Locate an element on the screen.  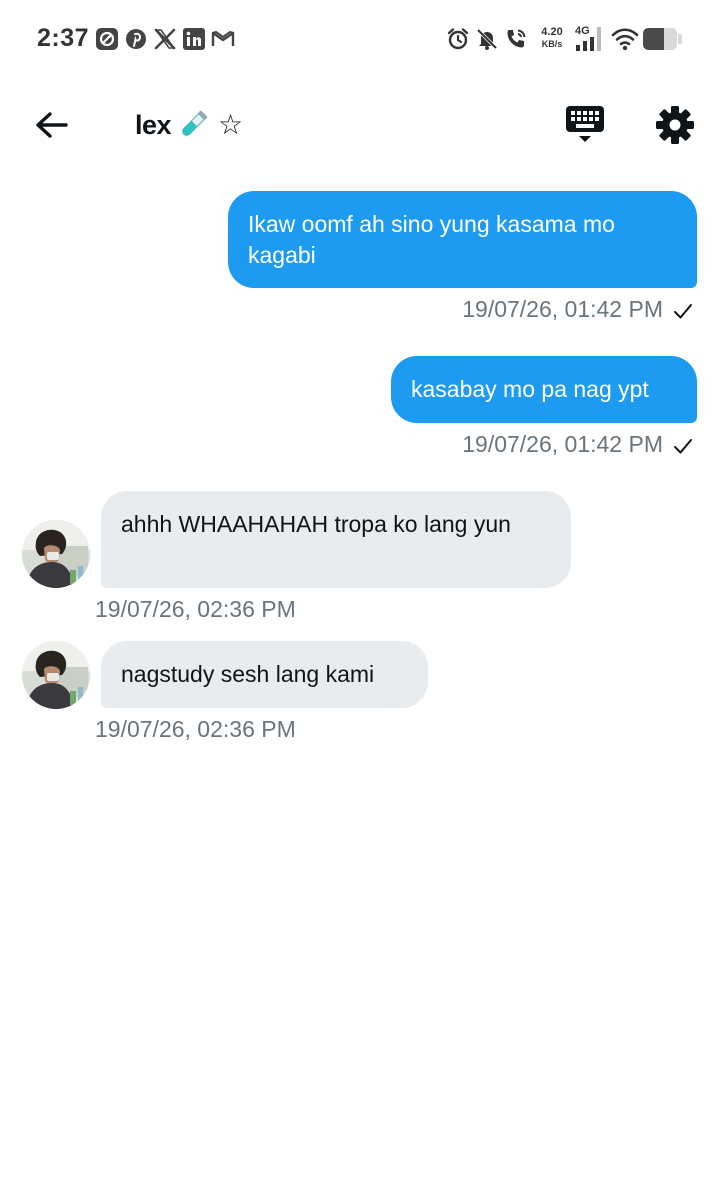
message-text: ahhh WHAAHAHAH tropa ko lang yun is located at coordinates (316, 524).